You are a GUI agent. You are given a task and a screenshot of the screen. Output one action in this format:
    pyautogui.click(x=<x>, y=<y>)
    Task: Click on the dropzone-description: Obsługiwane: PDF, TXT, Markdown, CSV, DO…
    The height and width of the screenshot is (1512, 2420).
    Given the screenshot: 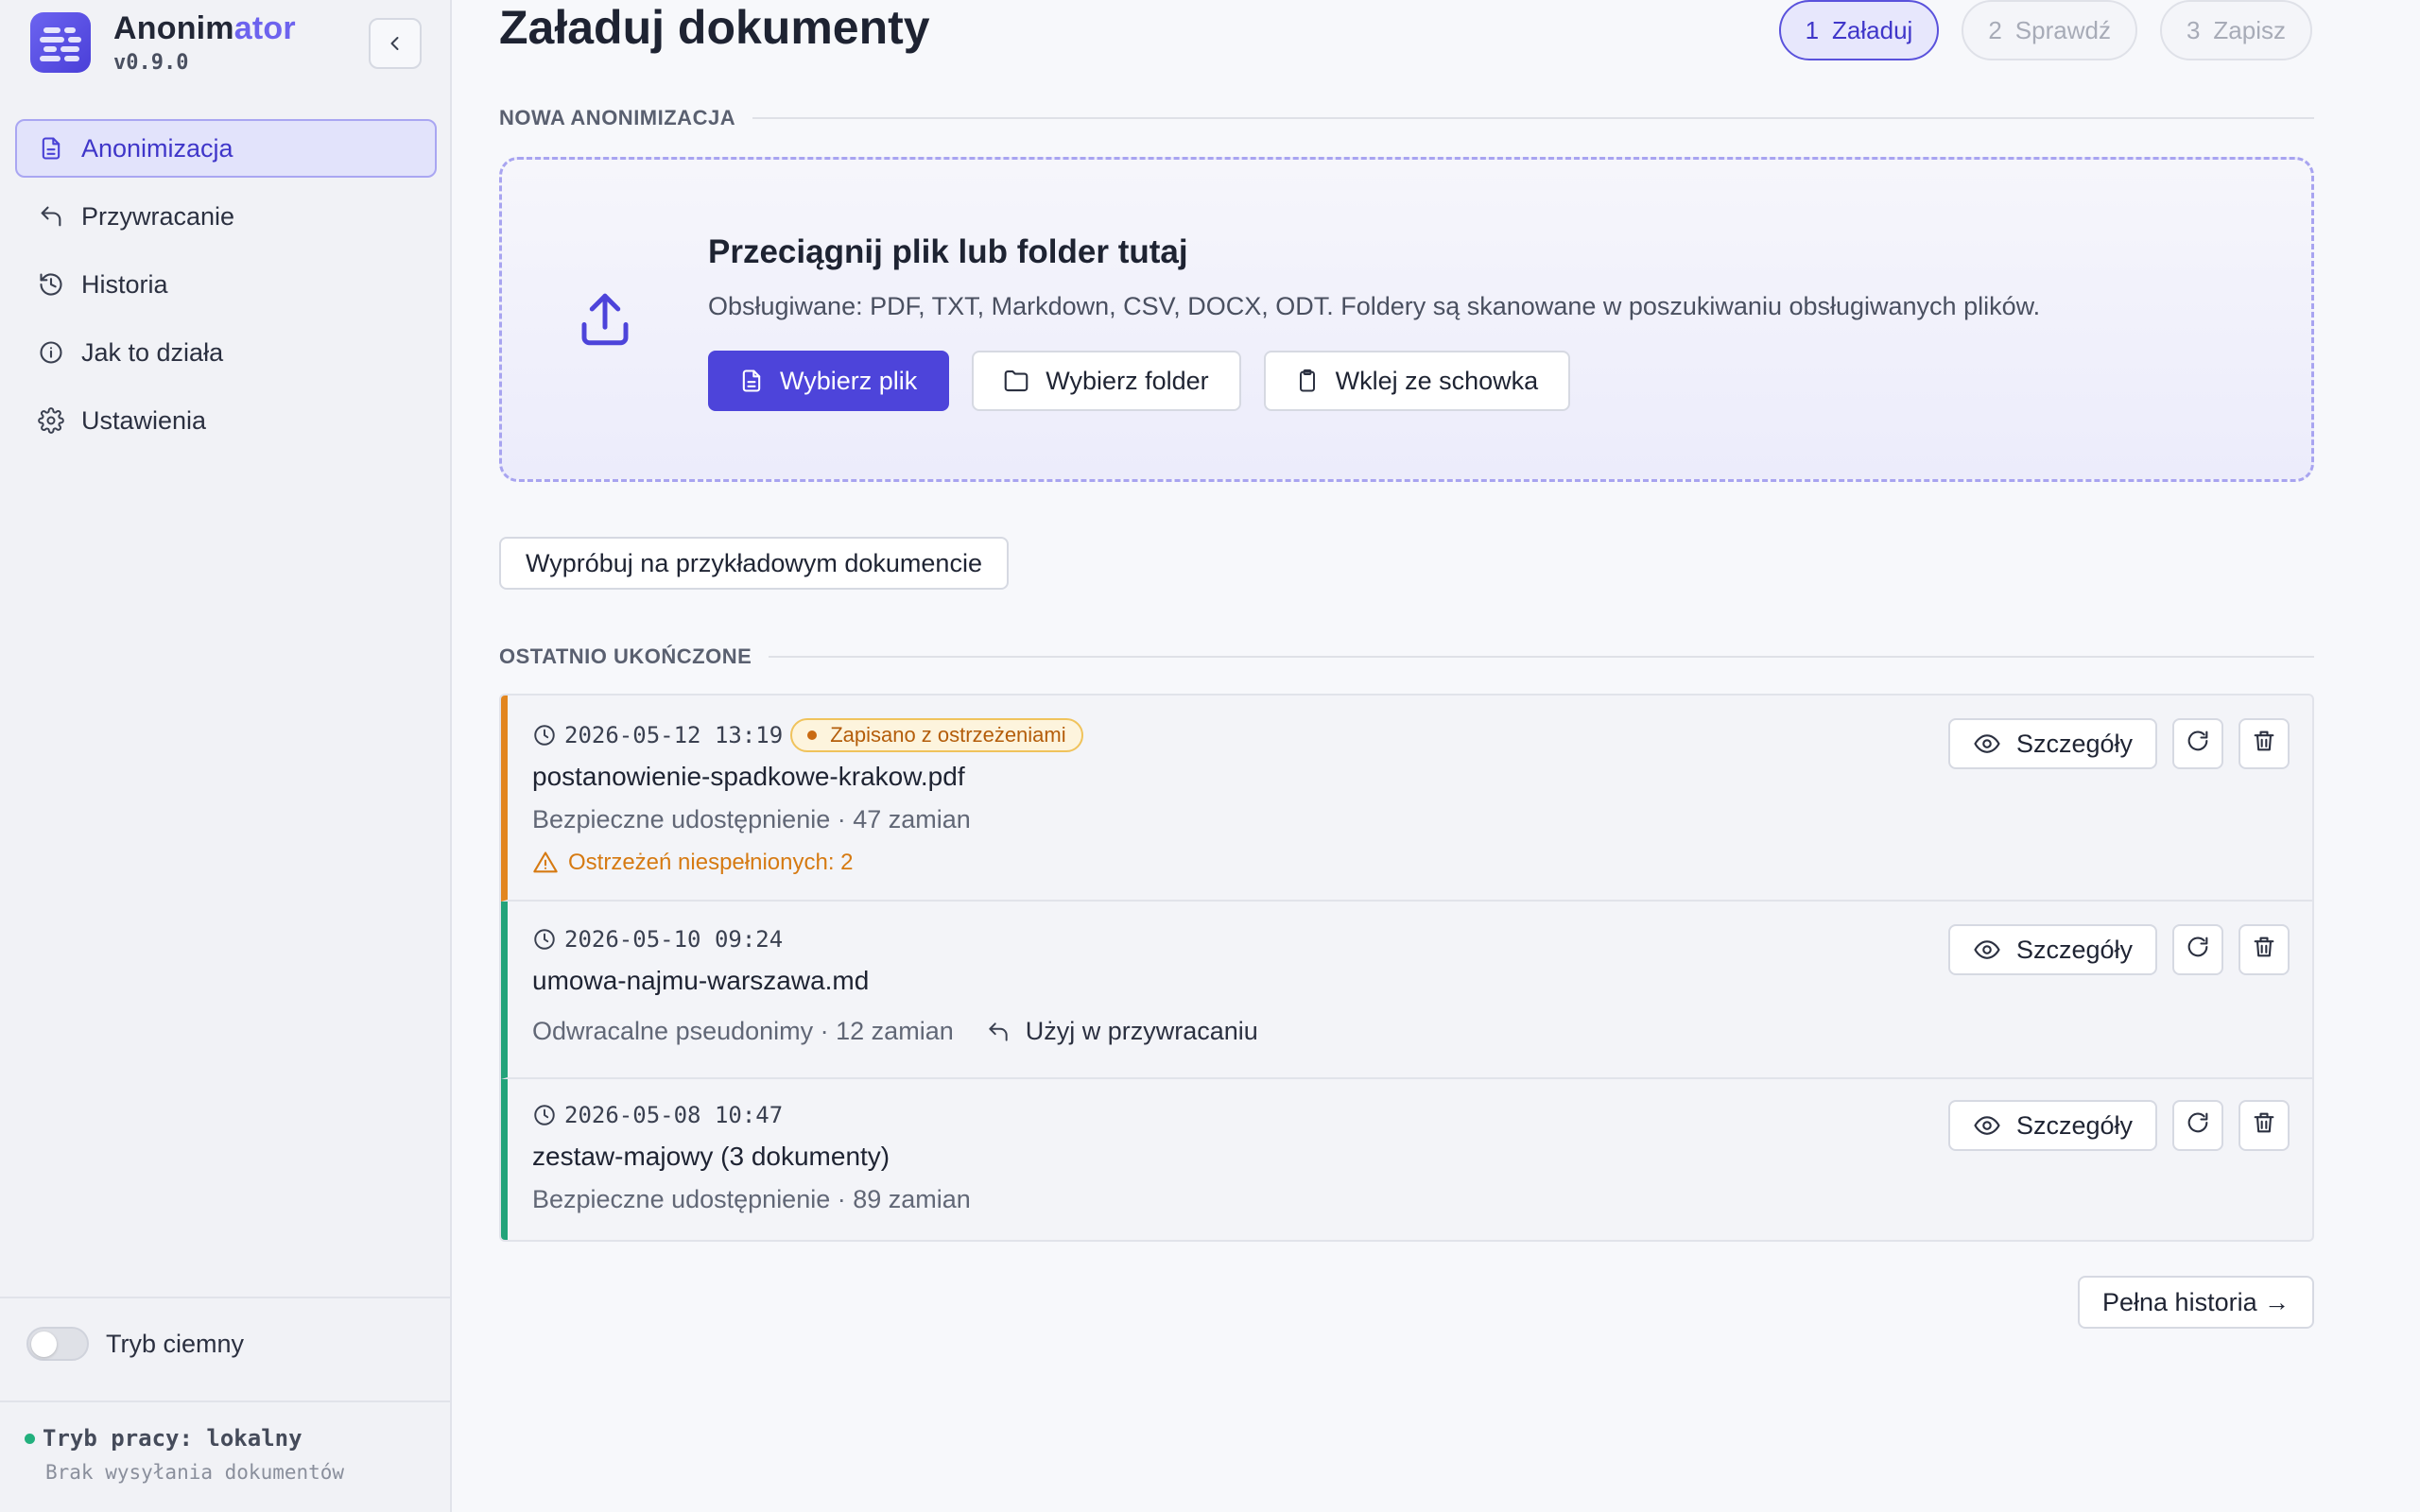 What is the action you would take?
    pyautogui.click(x=1374, y=306)
    